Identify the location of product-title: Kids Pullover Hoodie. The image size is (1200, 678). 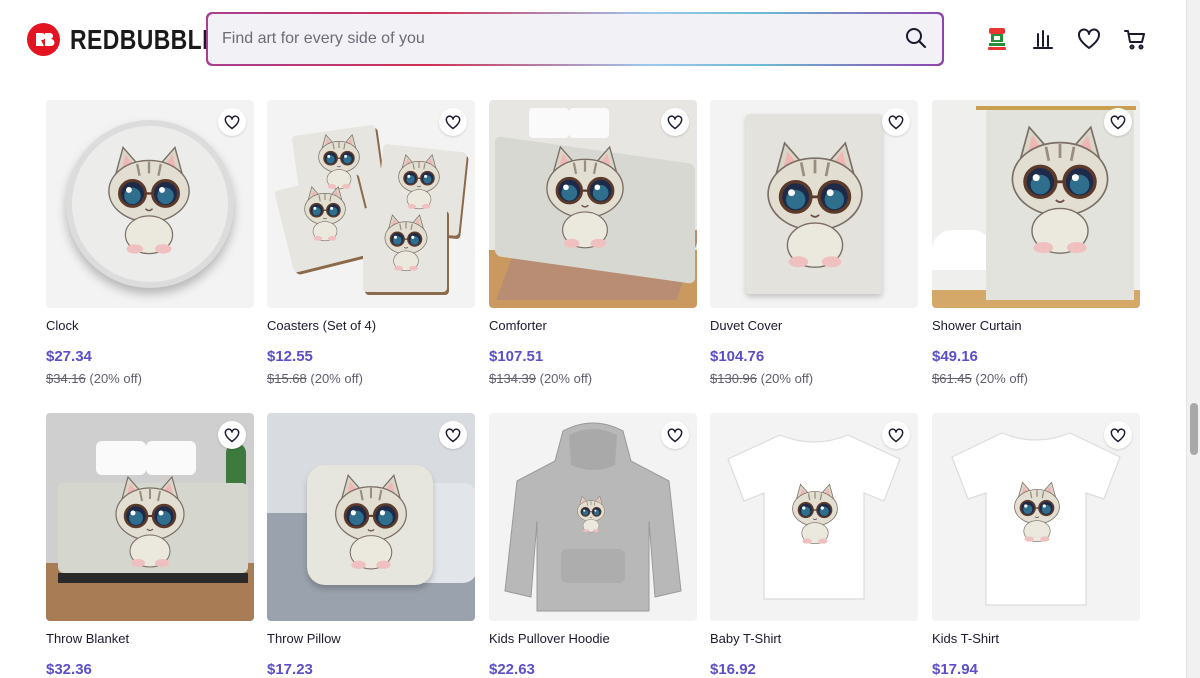
(593, 639).